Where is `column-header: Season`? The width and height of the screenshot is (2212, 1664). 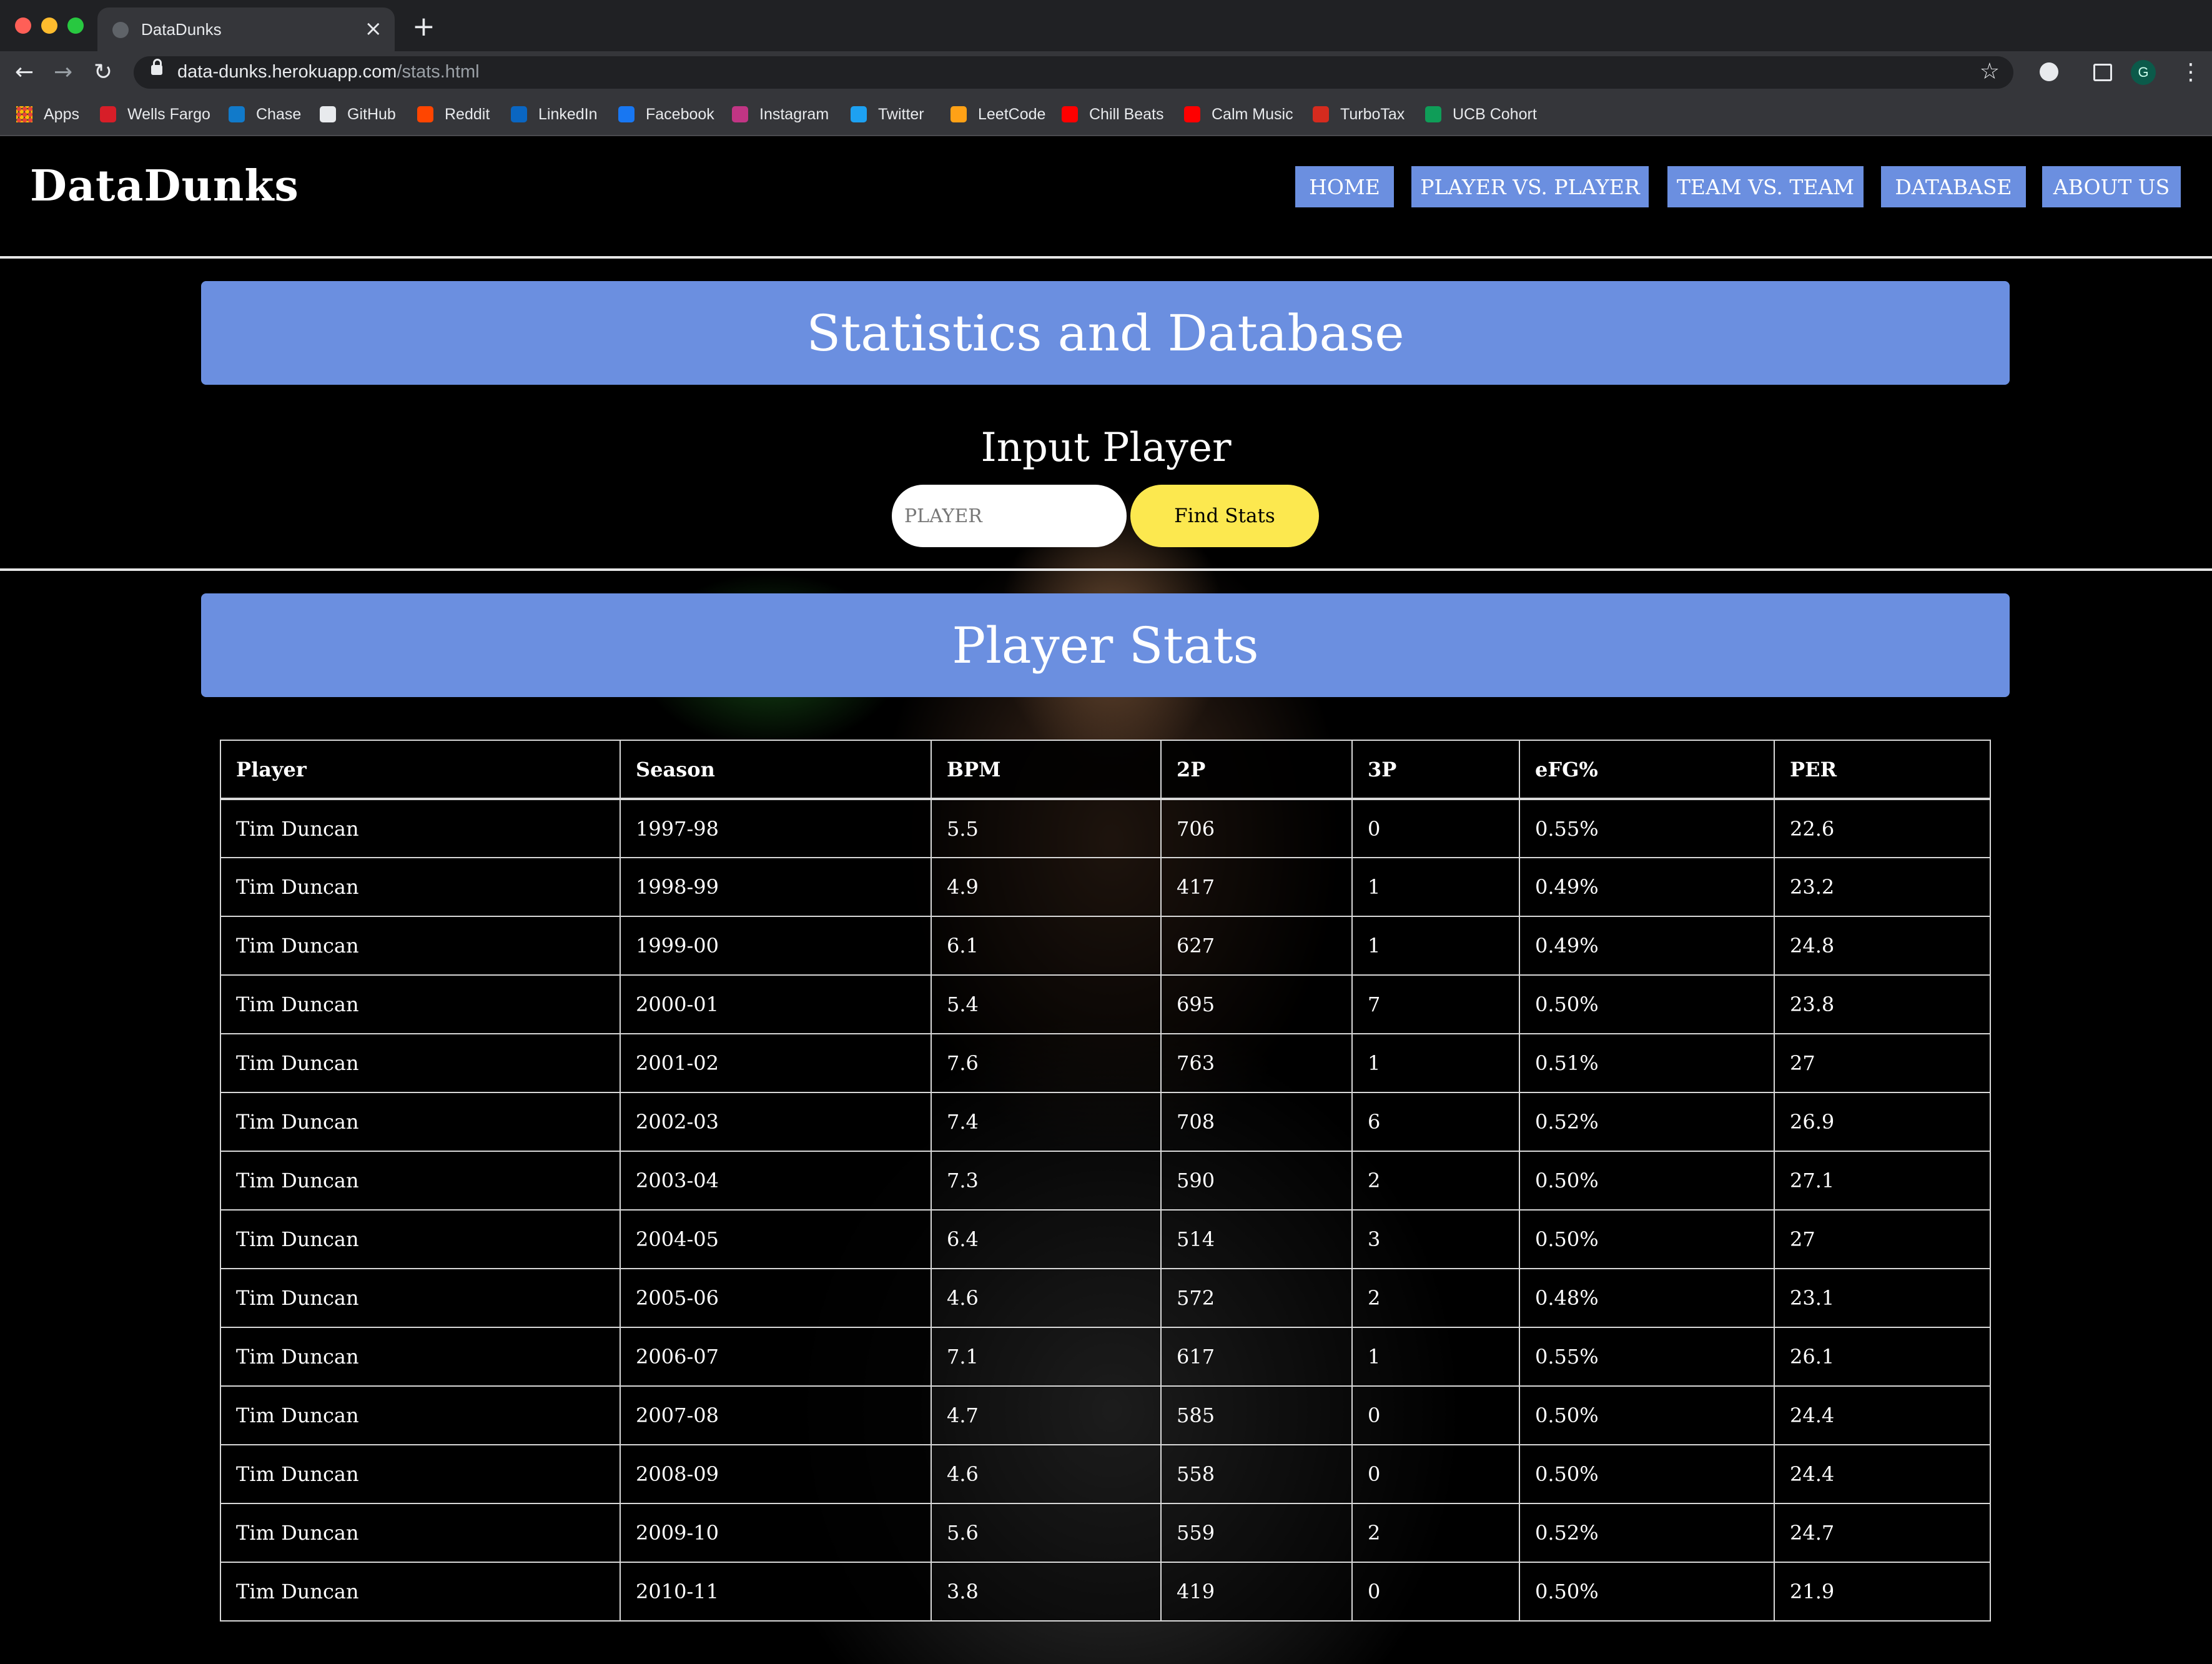
column-header: Season is located at coordinates (776, 770).